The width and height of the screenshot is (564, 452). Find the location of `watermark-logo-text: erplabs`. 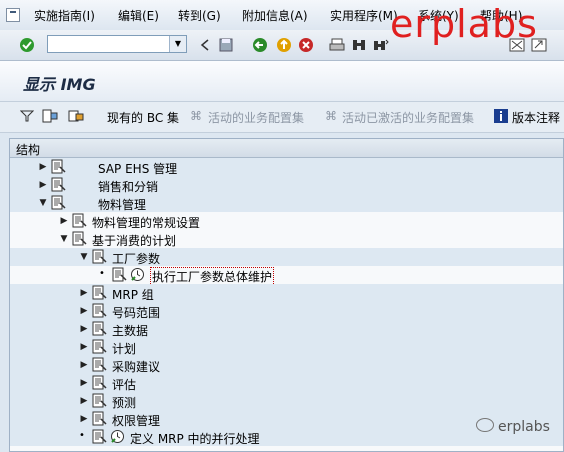

watermark-logo-text: erplabs is located at coordinates (464, 24).